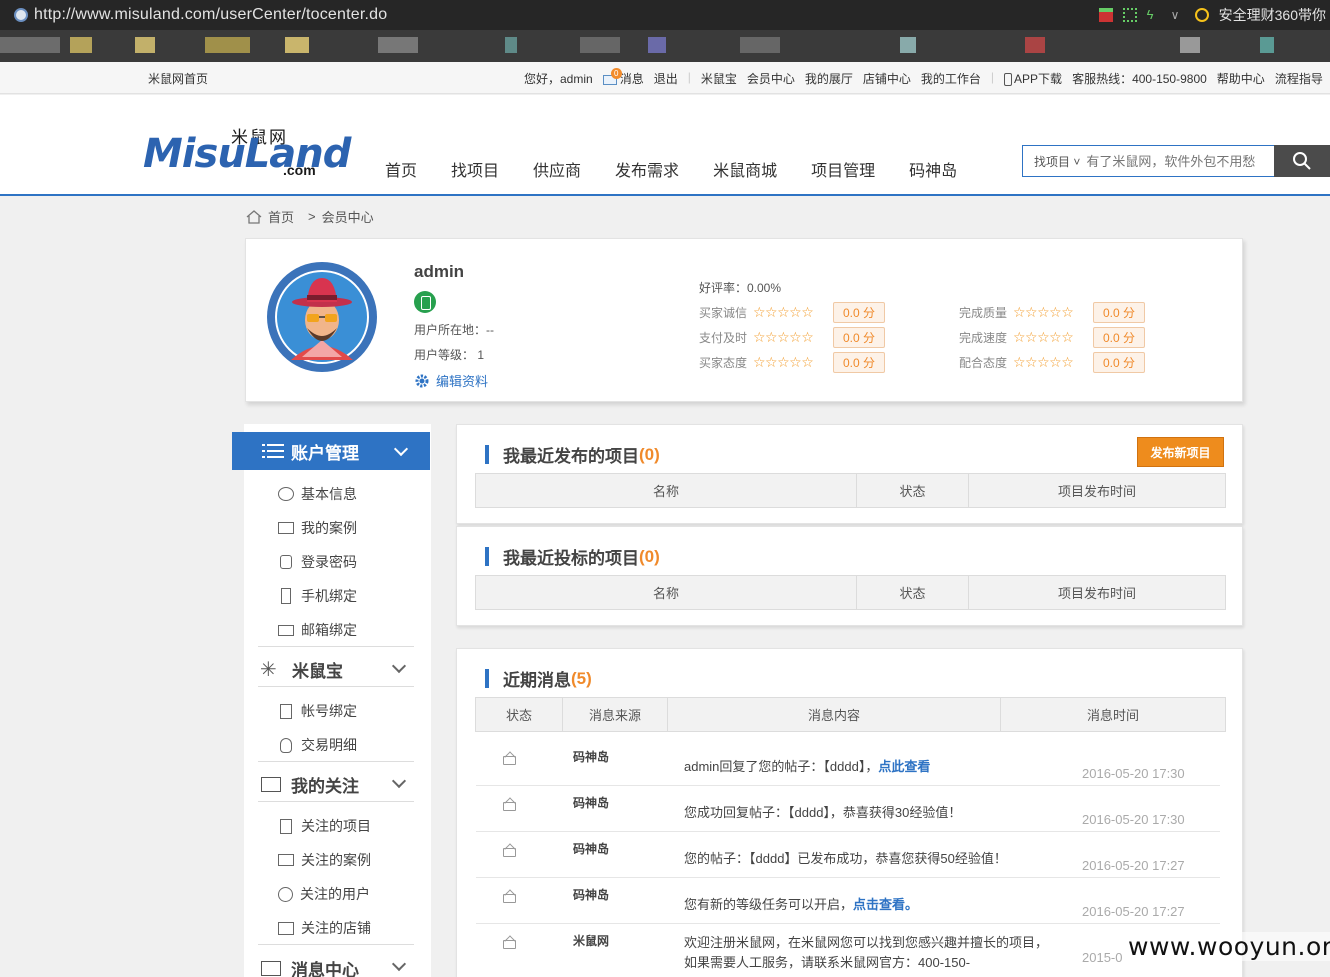 This screenshot has width=1330, height=977. Describe the element at coordinates (572, 556) in the screenshot. I see `panel-title: 我最近投标的项目 (0)` at that location.